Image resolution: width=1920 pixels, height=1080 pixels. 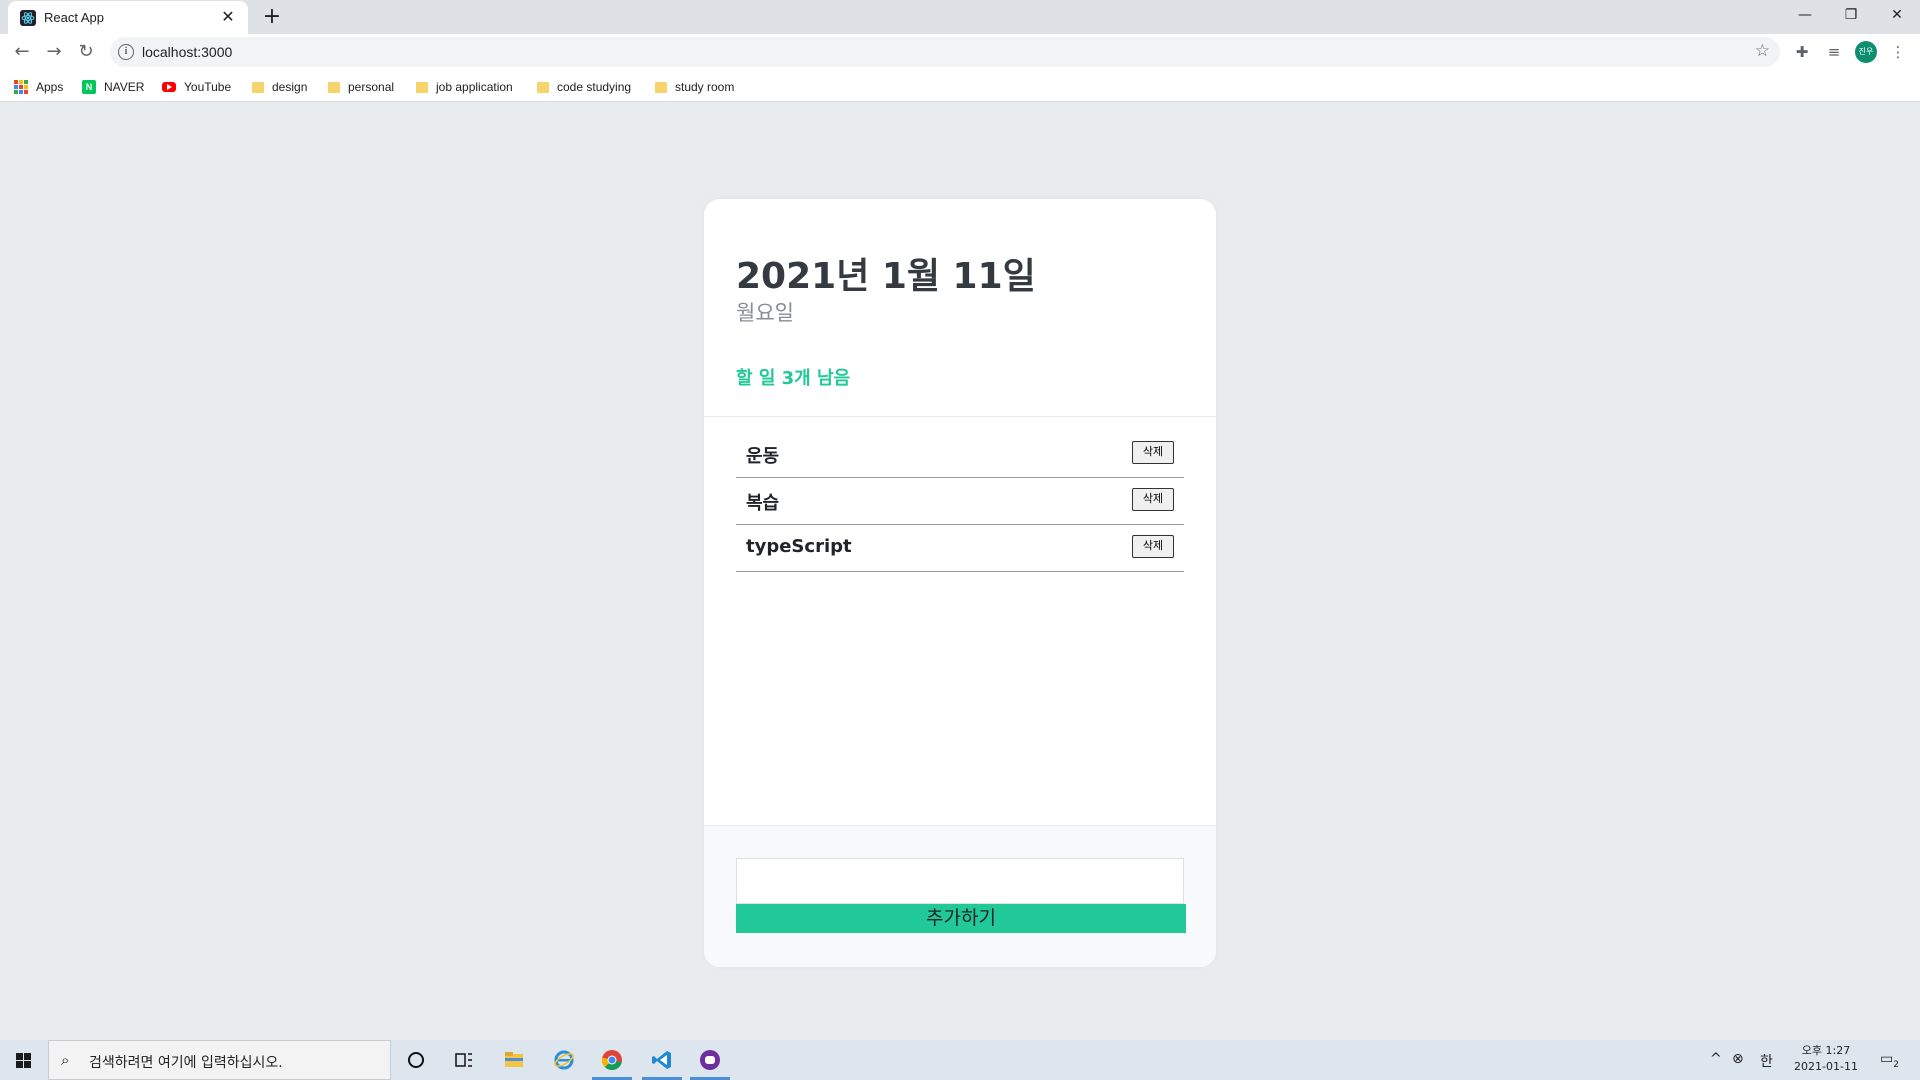 I want to click on todo-item: typeScript 삭제, so click(x=960, y=548).